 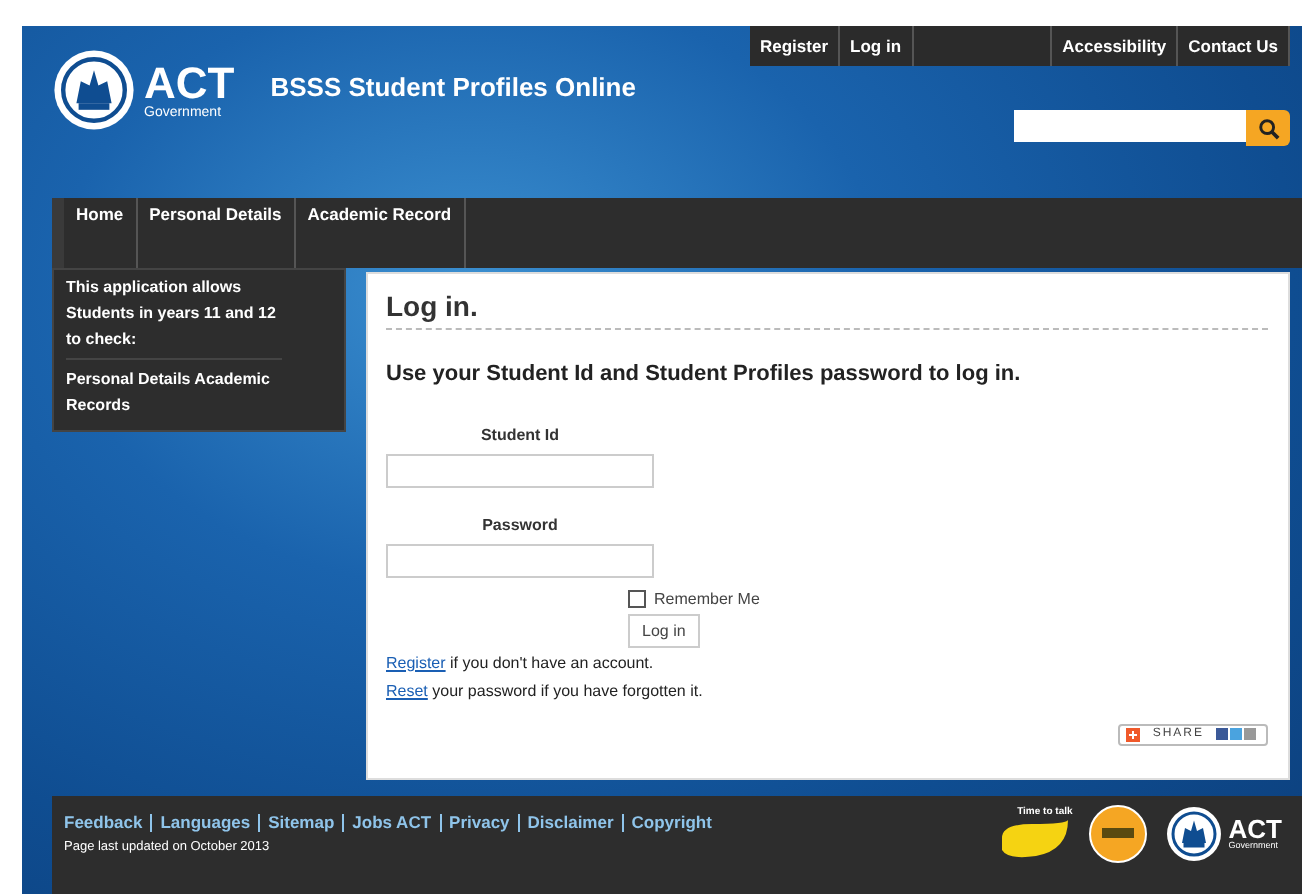 I want to click on field-label: Student Id, so click(x=520, y=434).